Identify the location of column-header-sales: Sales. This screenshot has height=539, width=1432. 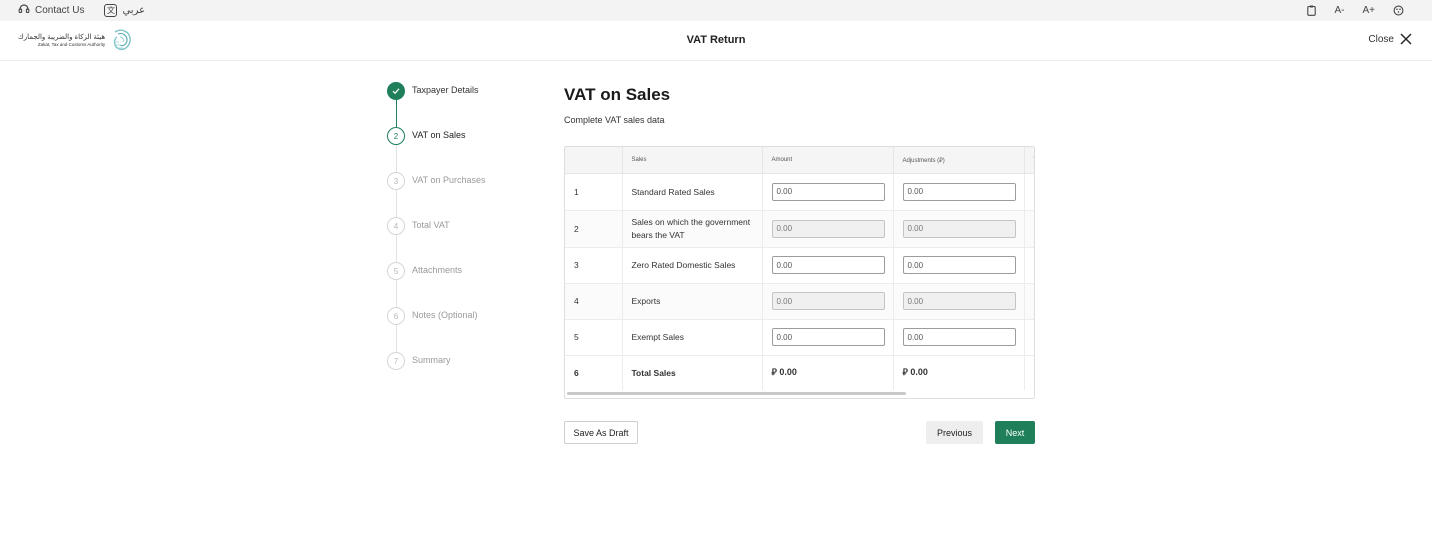
(692, 160).